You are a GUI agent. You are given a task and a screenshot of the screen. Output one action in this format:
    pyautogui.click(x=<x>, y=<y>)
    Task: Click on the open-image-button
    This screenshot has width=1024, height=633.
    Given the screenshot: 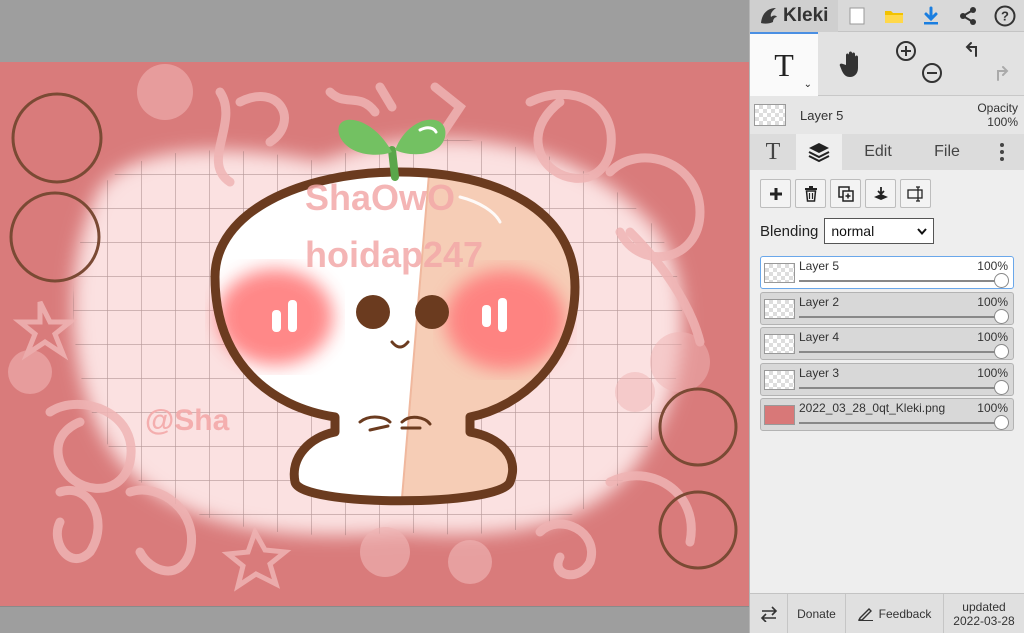 What is the action you would take?
    pyautogui.click(x=893, y=16)
    